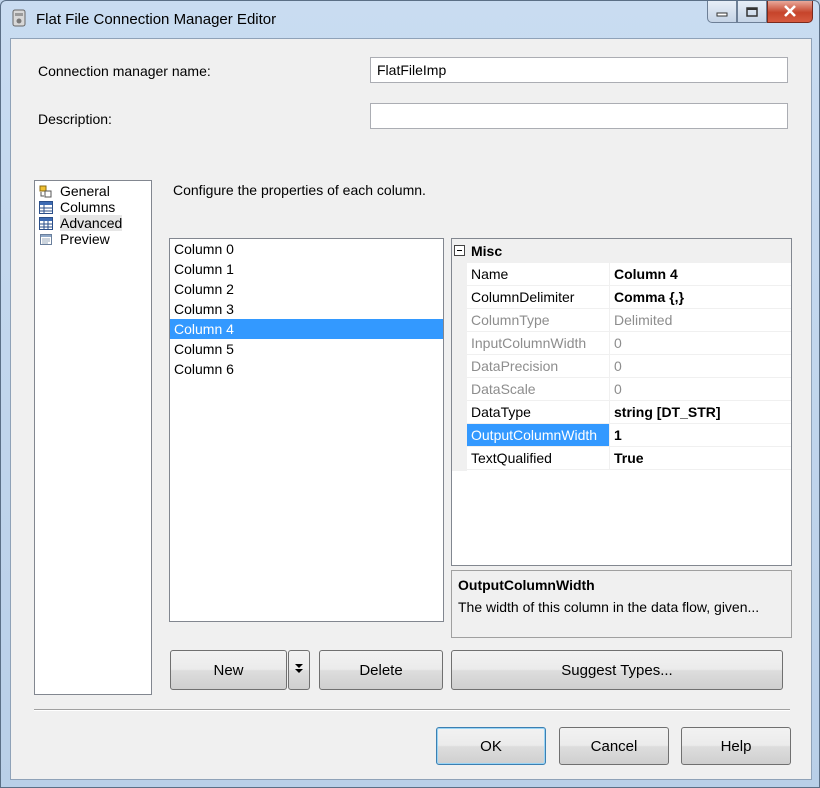  What do you see at coordinates (299, 190) in the screenshot?
I see `page-instruction: Configure the properties of each column.` at bounding box center [299, 190].